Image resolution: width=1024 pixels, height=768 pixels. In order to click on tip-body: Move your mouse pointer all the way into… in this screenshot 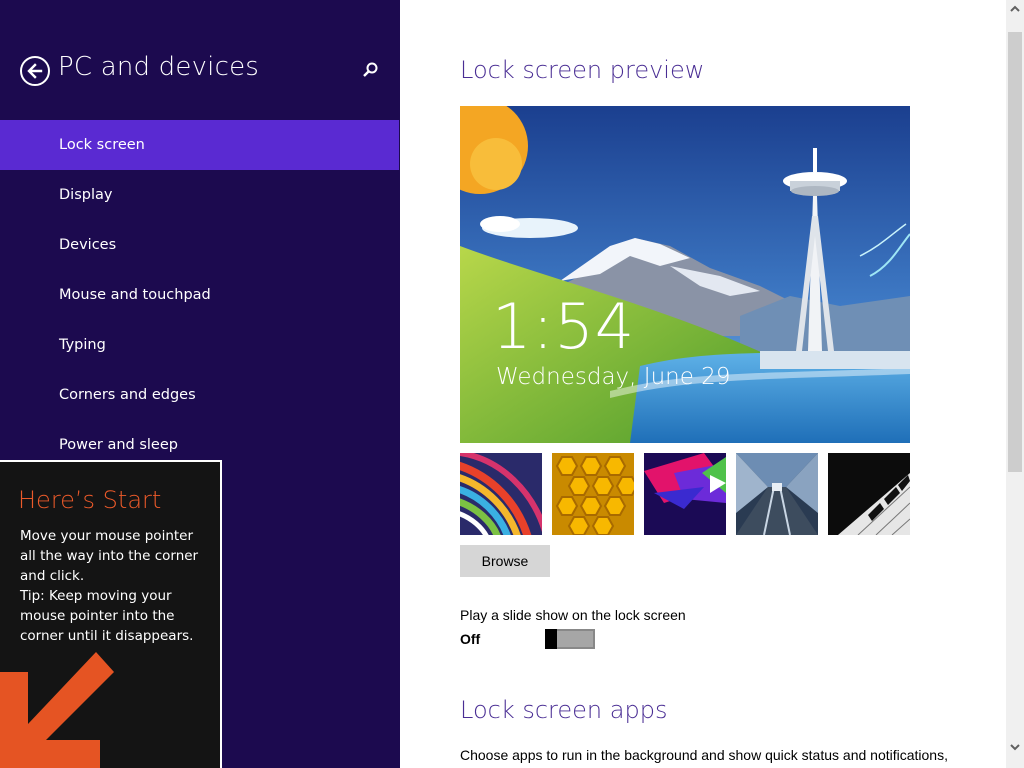, I will do `click(115, 586)`.